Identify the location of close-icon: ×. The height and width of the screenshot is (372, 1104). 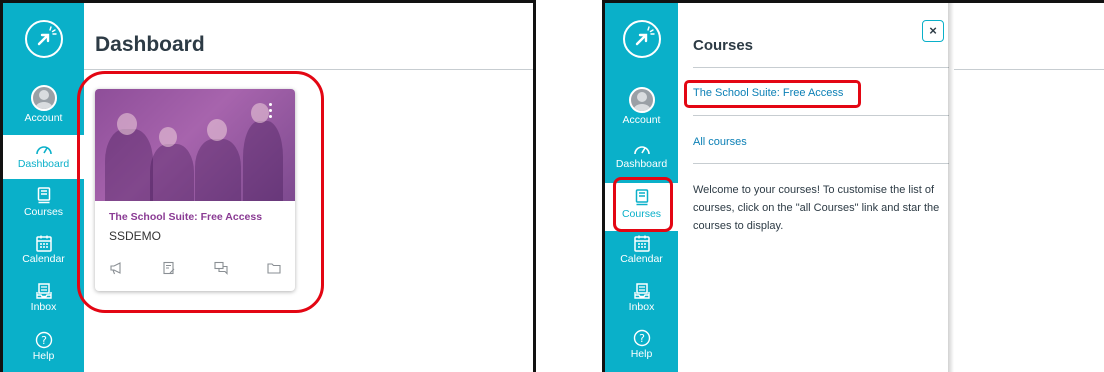
(933, 30).